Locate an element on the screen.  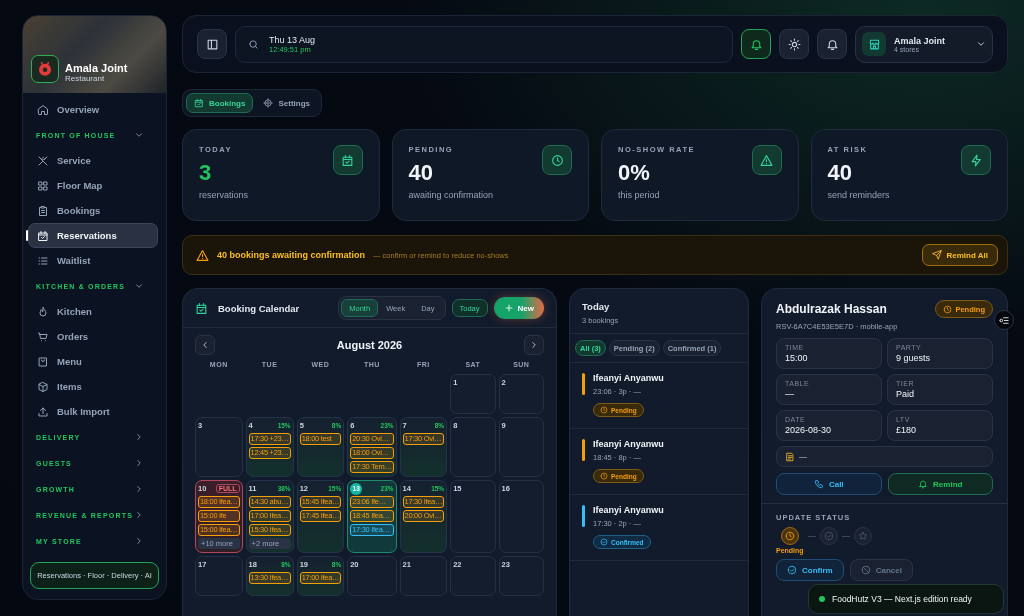
search-icon is located at coordinates (253, 44).